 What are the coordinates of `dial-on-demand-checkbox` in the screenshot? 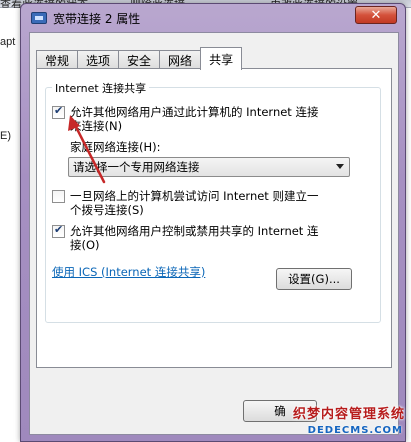 It's located at (58, 196).